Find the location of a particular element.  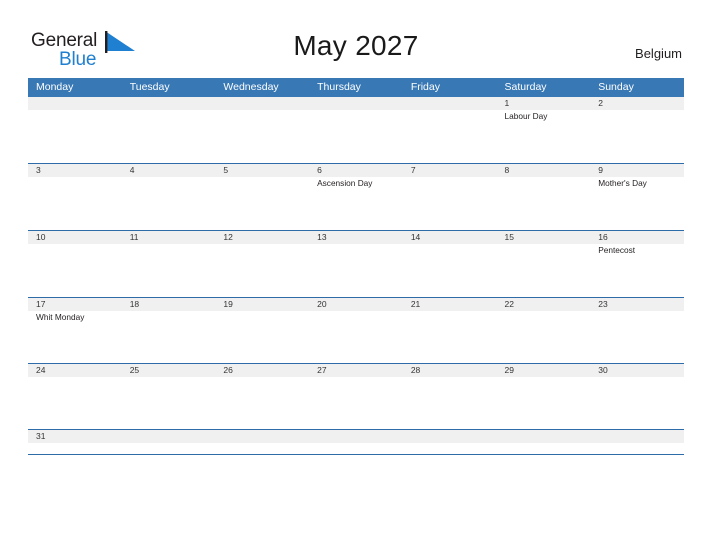

date-number: 7 is located at coordinates (450, 170).